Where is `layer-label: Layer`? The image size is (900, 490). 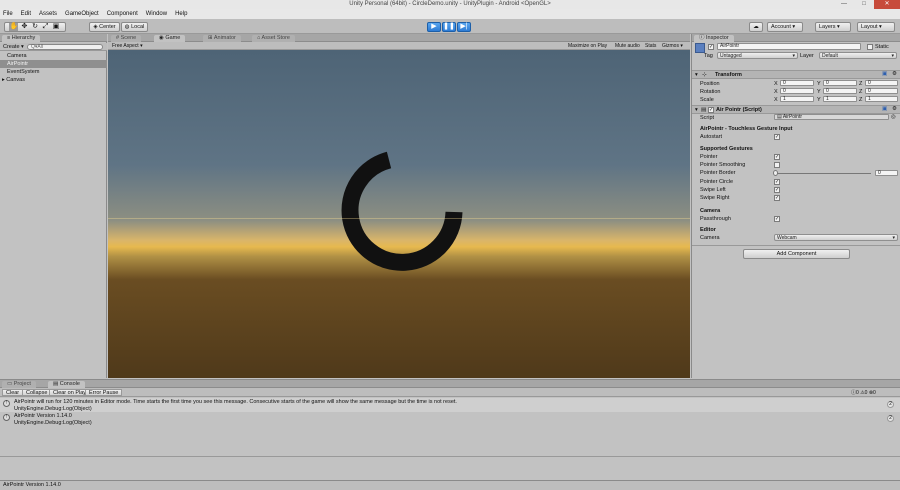 layer-label: Layer is located at coordinates (807, 56).